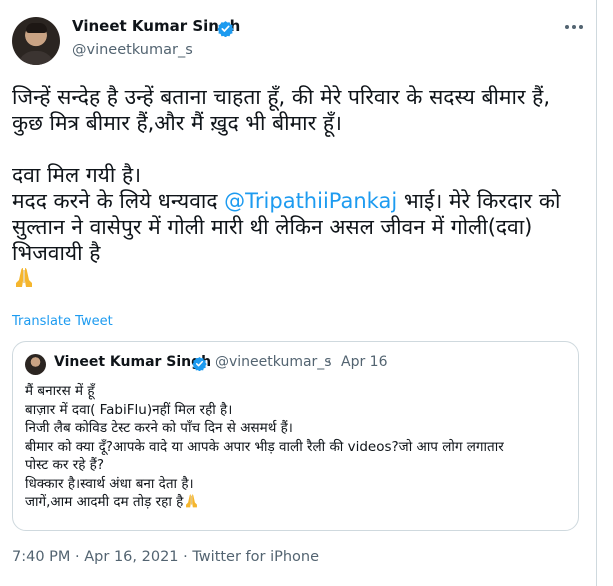  Describe the element at coordinates (364, 362) in the screenshot. I see `quoted-date: Apr 16` at that location.